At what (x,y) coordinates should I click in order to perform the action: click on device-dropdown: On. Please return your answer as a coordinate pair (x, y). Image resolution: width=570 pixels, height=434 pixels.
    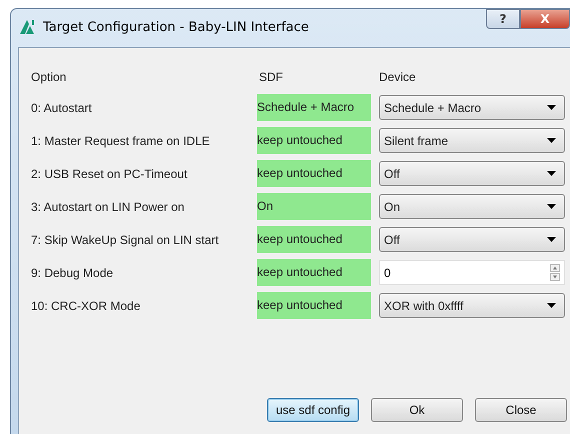
    Looking at the image, I should click on (472, 206).